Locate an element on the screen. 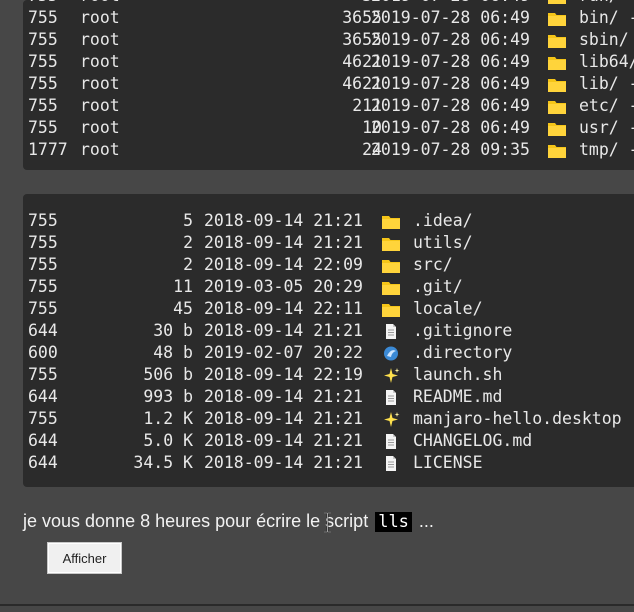 This screenshot has width=634, height=612. filename-cell: .idea/ is located at coordinates (443, 220).